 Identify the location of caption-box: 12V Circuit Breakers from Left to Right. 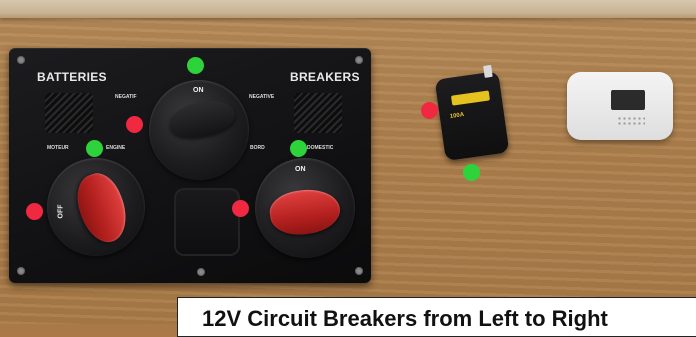
(436, 317).